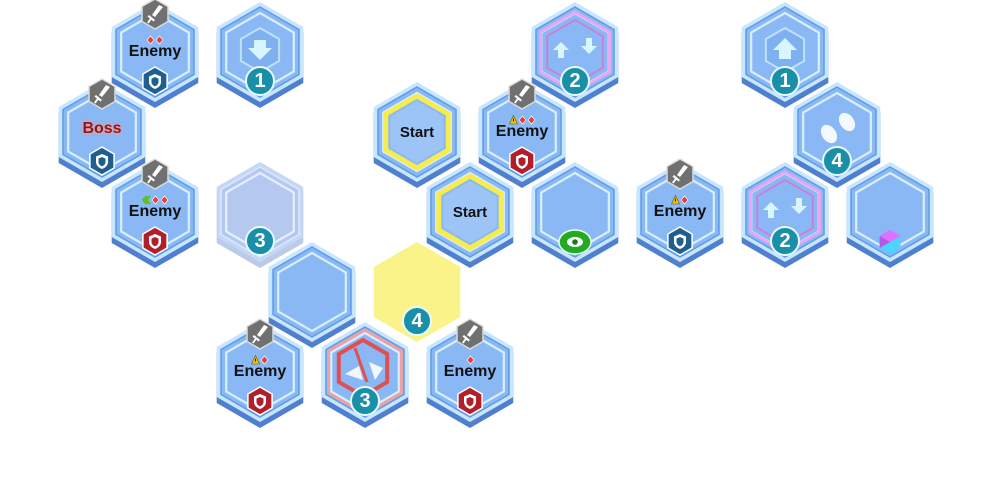 This screenshot has height=480, width=997. What do you see at coordinates (365, 401) in the screenshot?
I see `step-number-badge: 3` at bounding box center [365, 401].